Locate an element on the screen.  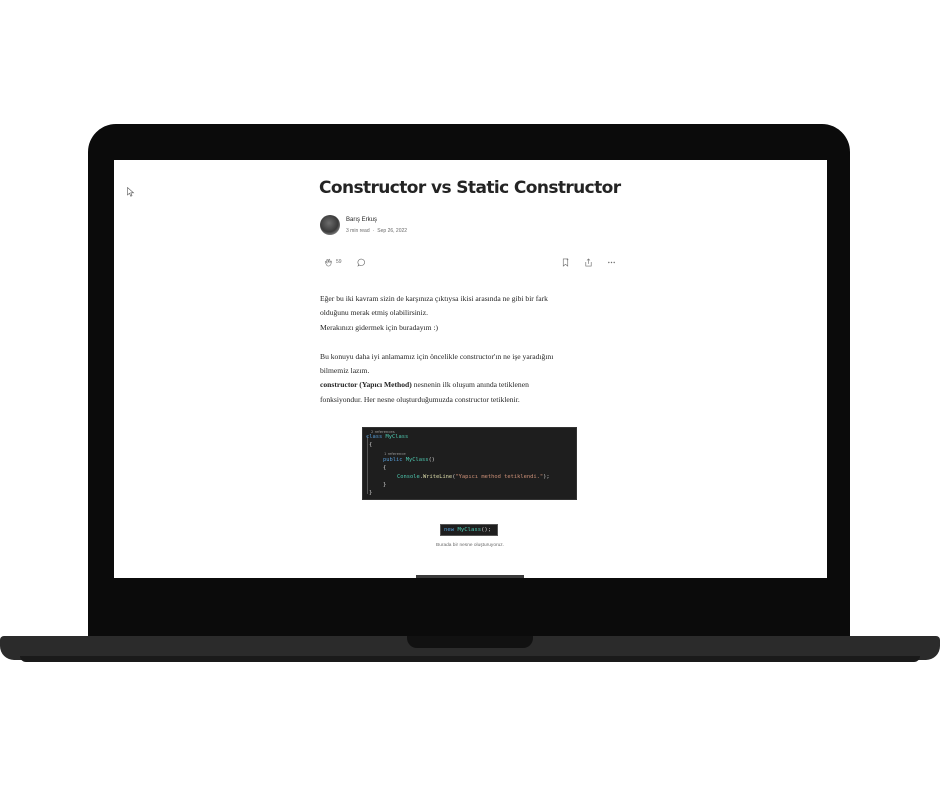
laptop-base-shadow is located at coordinates (470, 659).